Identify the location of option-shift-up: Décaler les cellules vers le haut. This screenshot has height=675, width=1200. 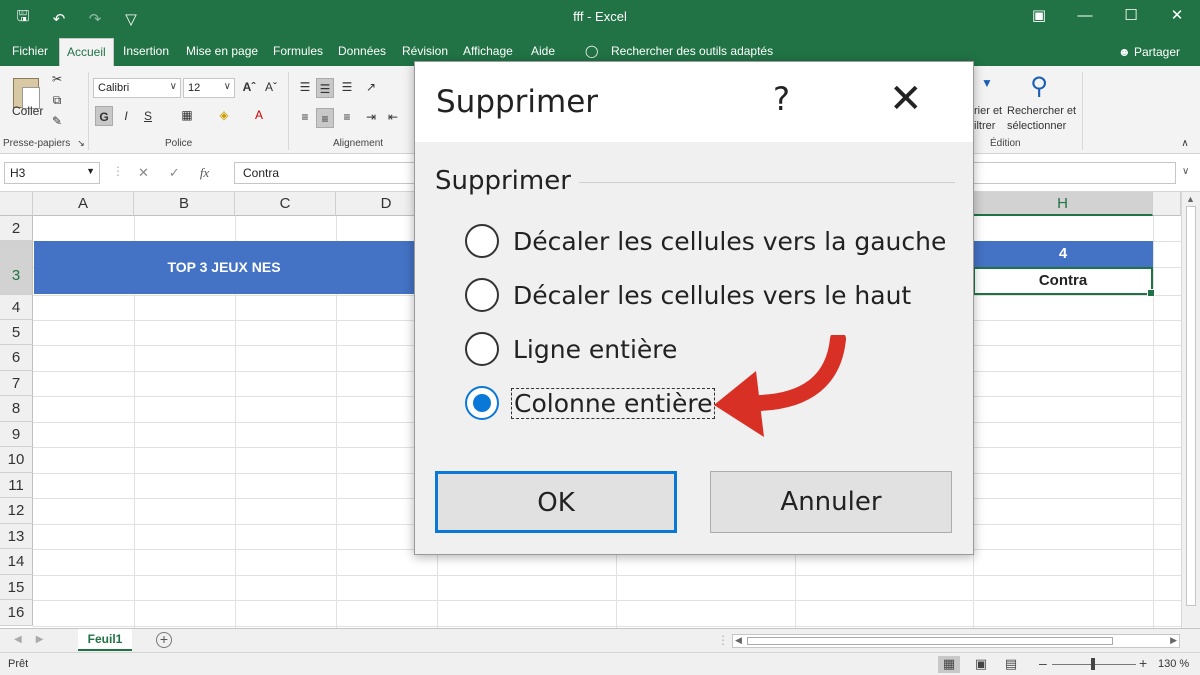
(689, 295).